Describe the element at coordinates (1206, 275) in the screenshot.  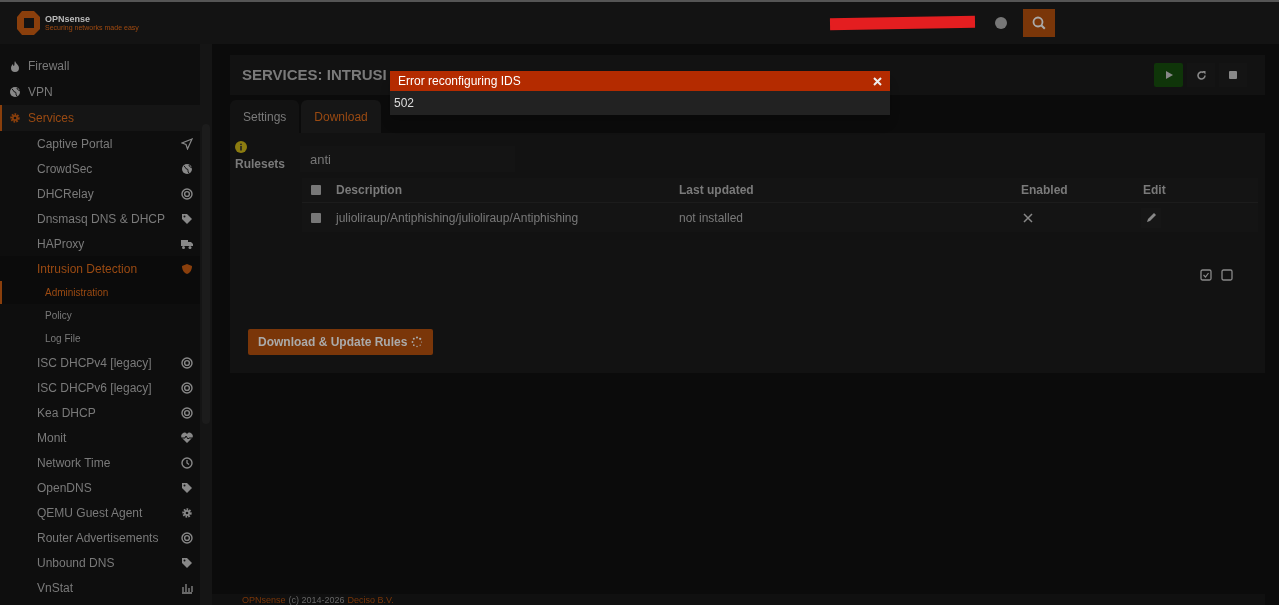
I see `select-all-icon` at that location.